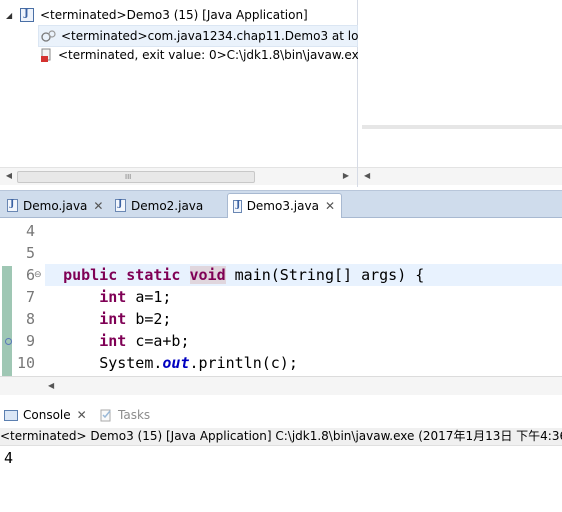 This screenshot has height=512, width=562. I want to click on line-number: 5, so click(30, 253).